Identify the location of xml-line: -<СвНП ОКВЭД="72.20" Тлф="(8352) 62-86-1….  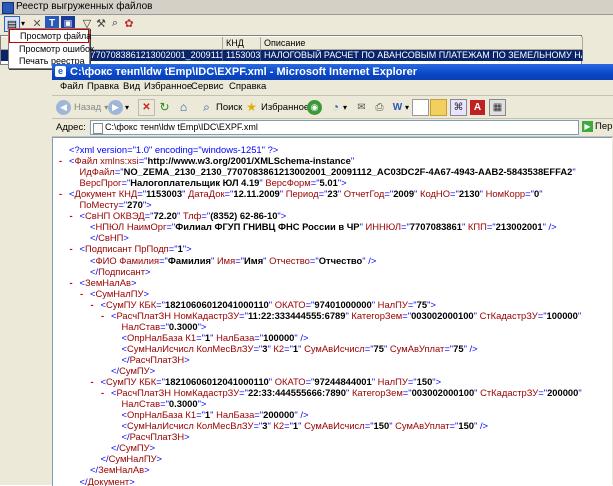
(178, 215).